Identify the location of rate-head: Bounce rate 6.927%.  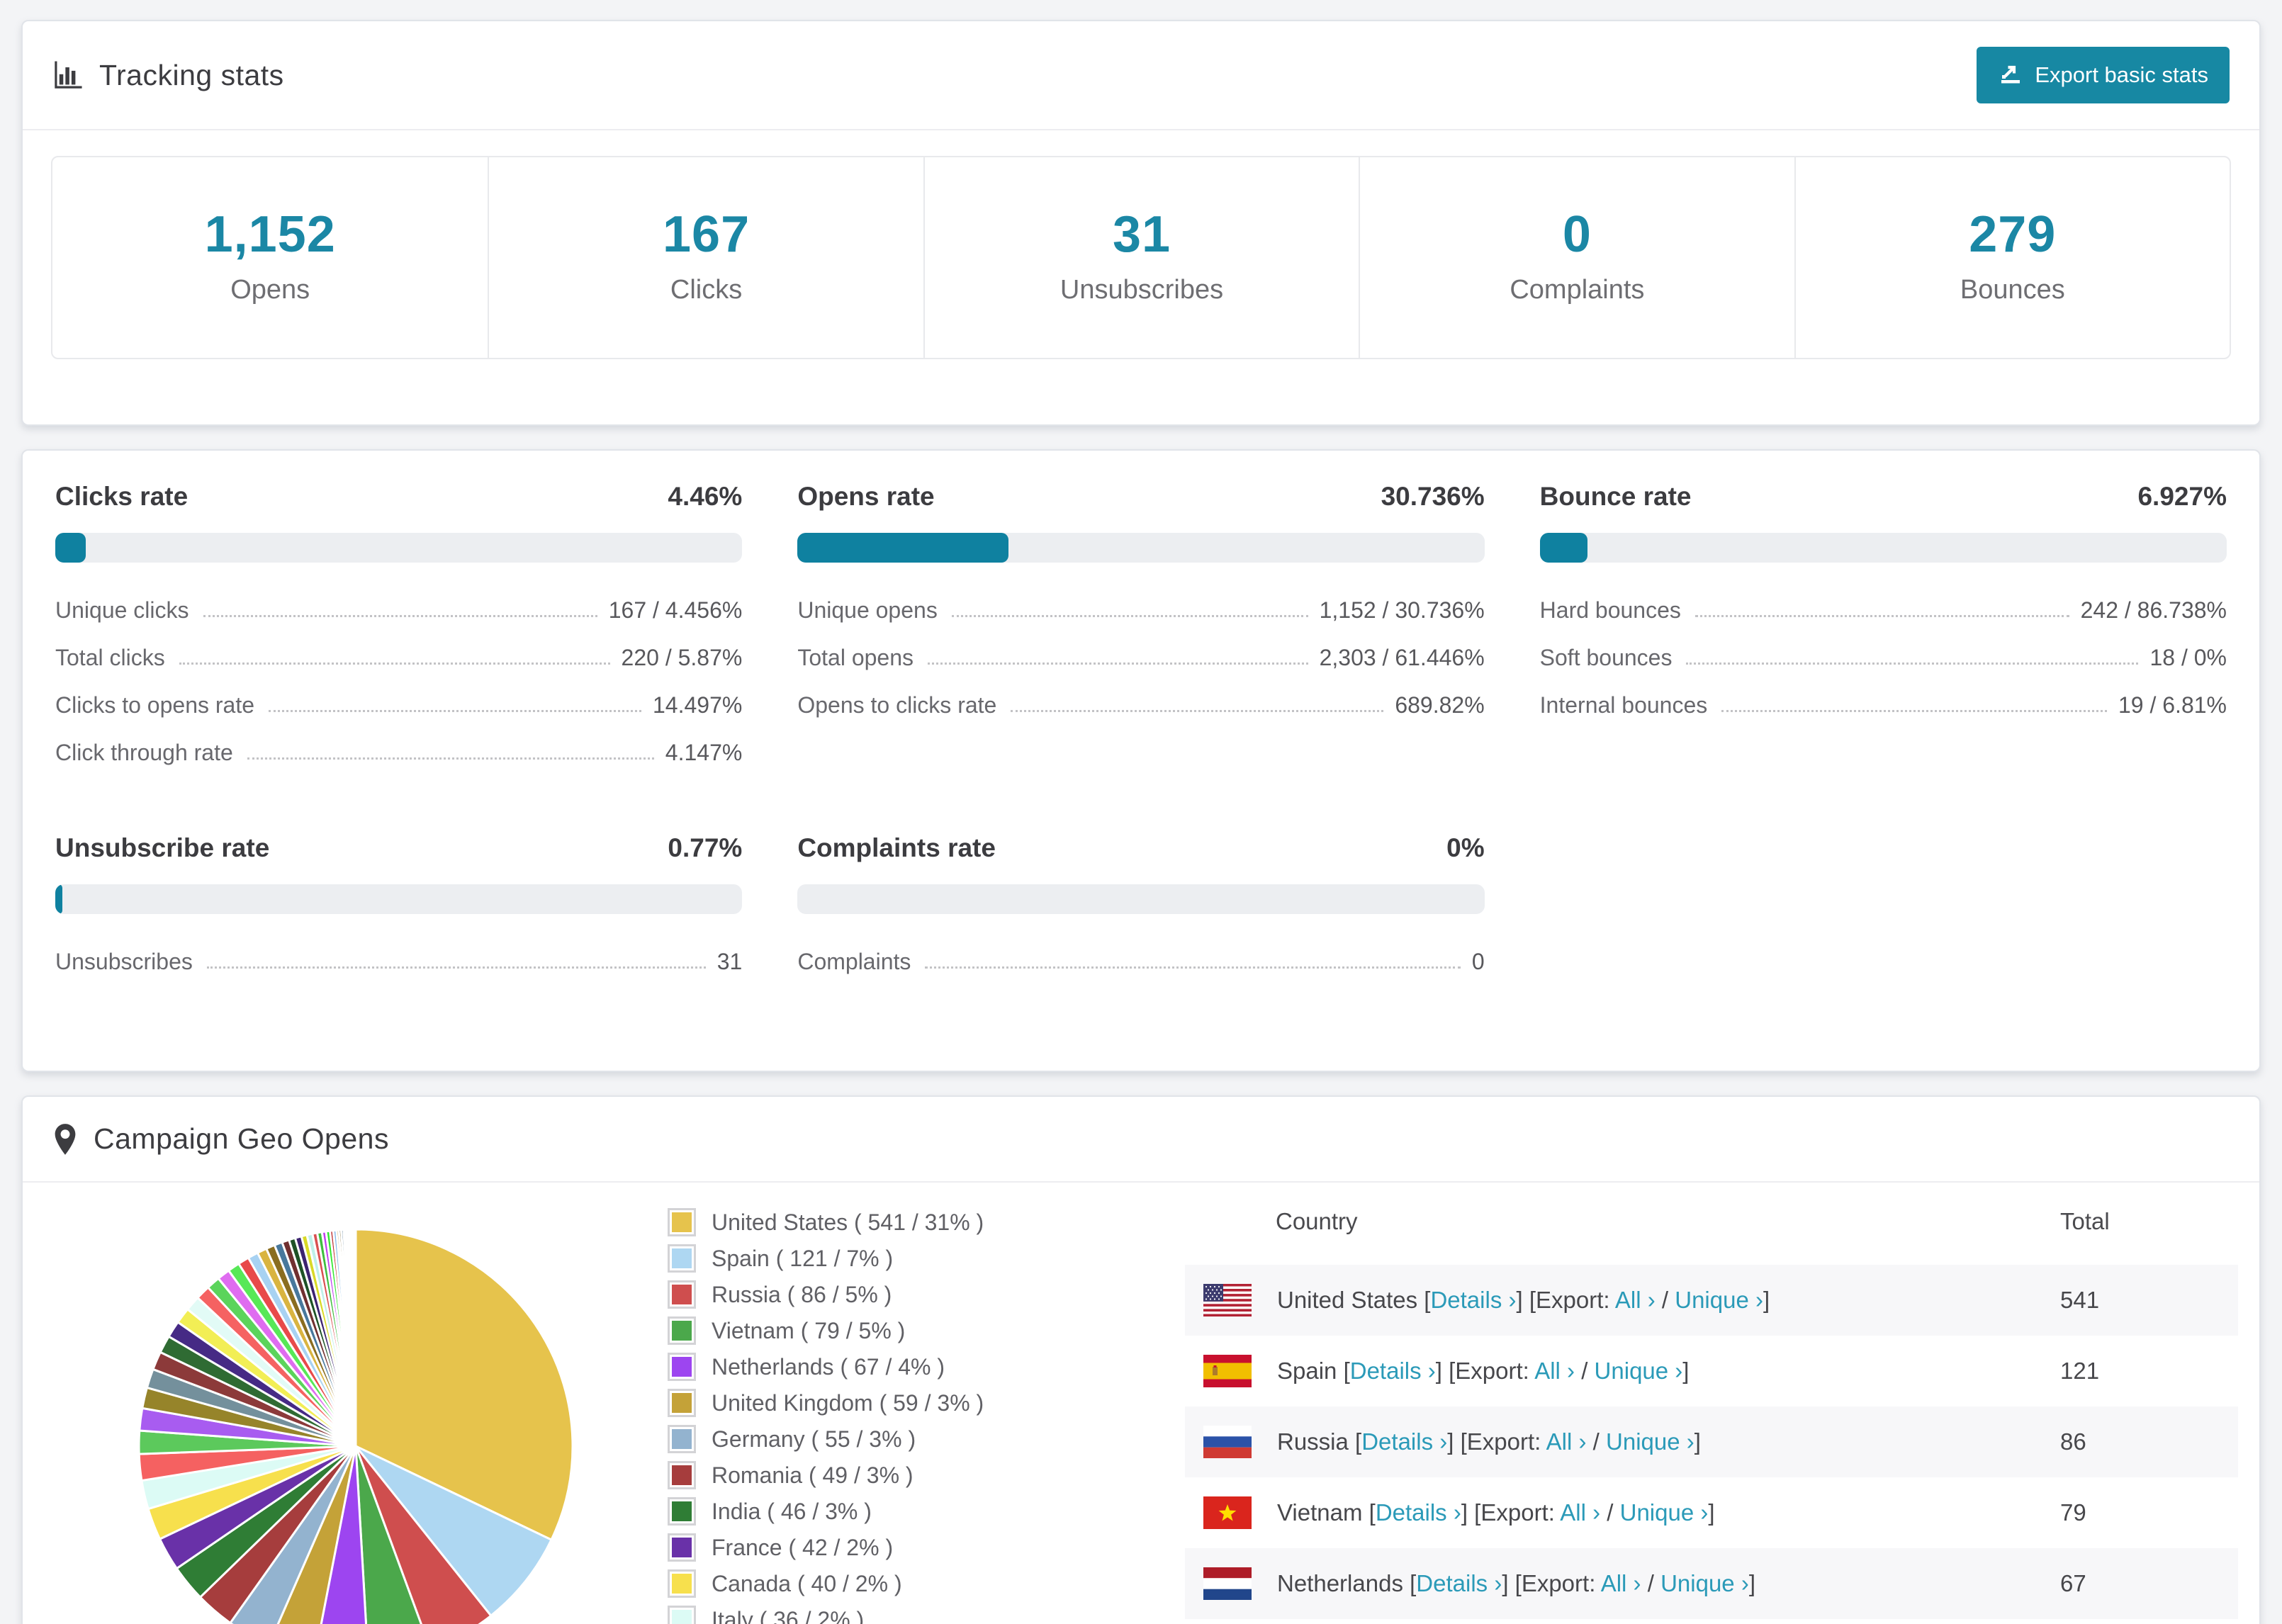
(1884, 497).